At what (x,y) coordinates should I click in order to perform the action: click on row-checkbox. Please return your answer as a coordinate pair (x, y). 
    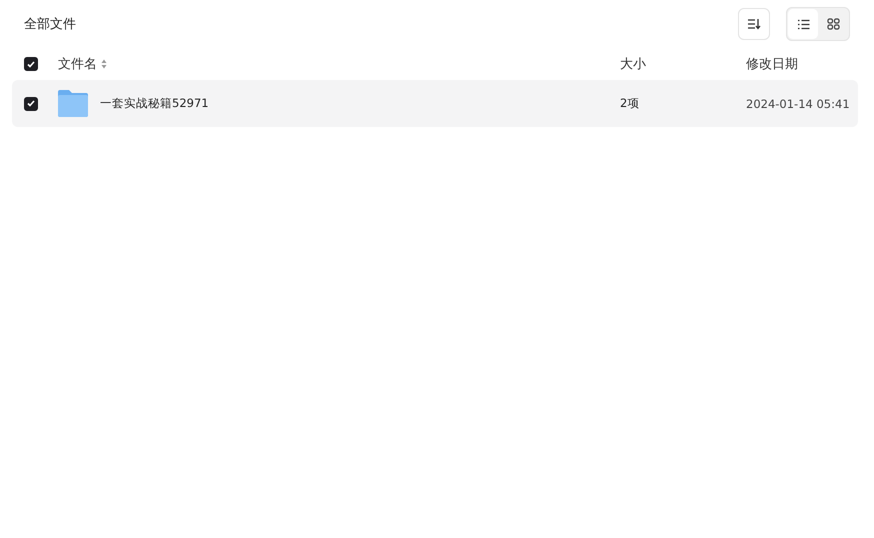
    Looking at the image, I should click on (31, 103).